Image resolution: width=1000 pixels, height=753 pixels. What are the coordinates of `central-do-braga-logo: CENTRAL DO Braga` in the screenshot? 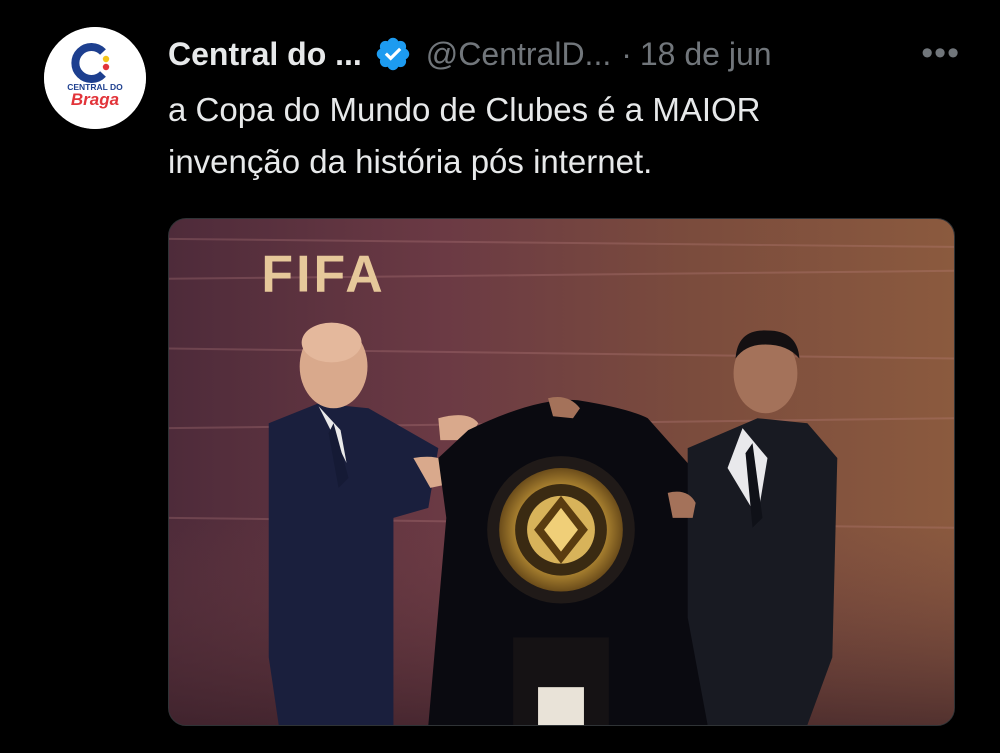 It's located at (95, 78).